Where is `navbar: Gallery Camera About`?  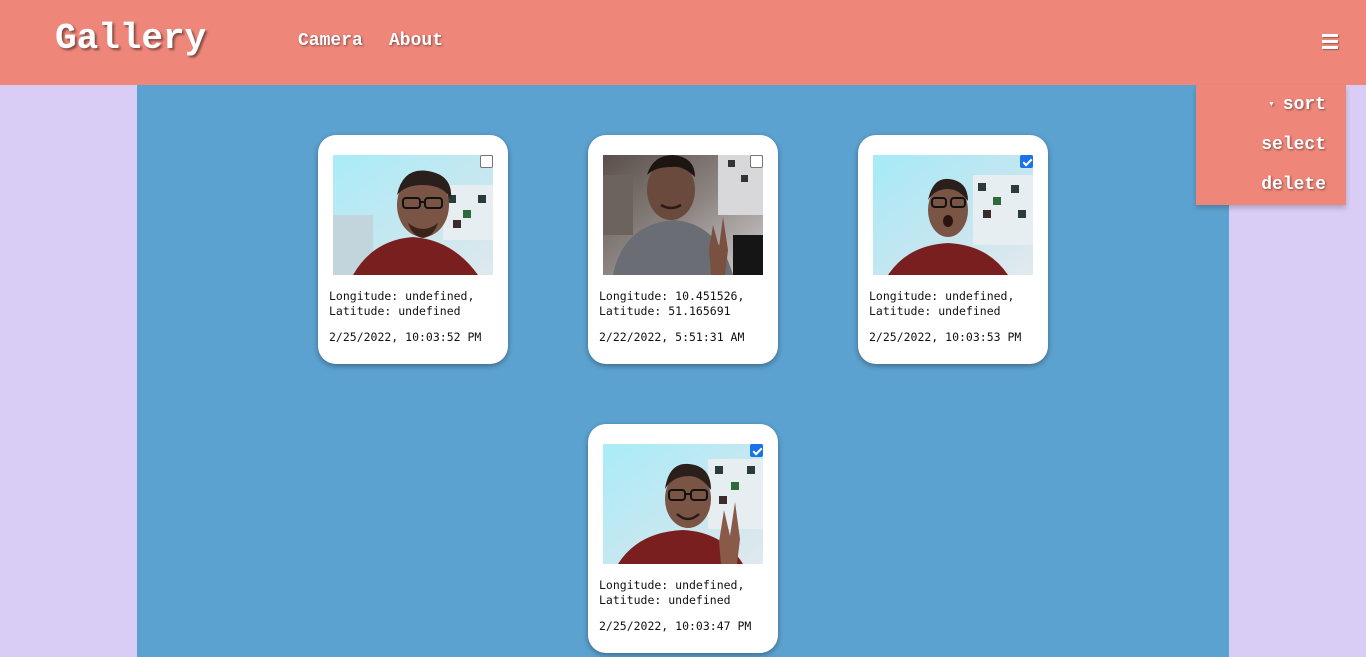
navbar: Gallery Camera About is located at coordinates (683, 42).